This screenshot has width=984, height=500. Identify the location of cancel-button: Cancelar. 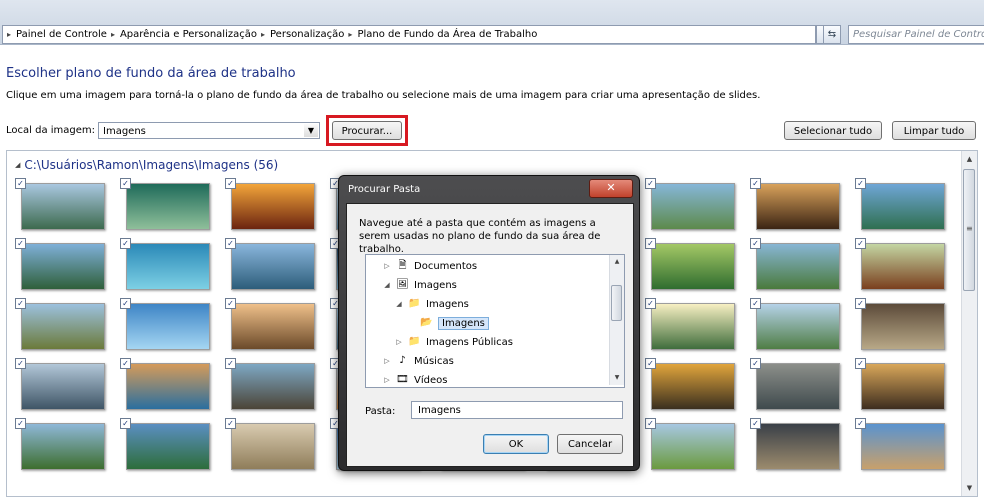
(590, 444).